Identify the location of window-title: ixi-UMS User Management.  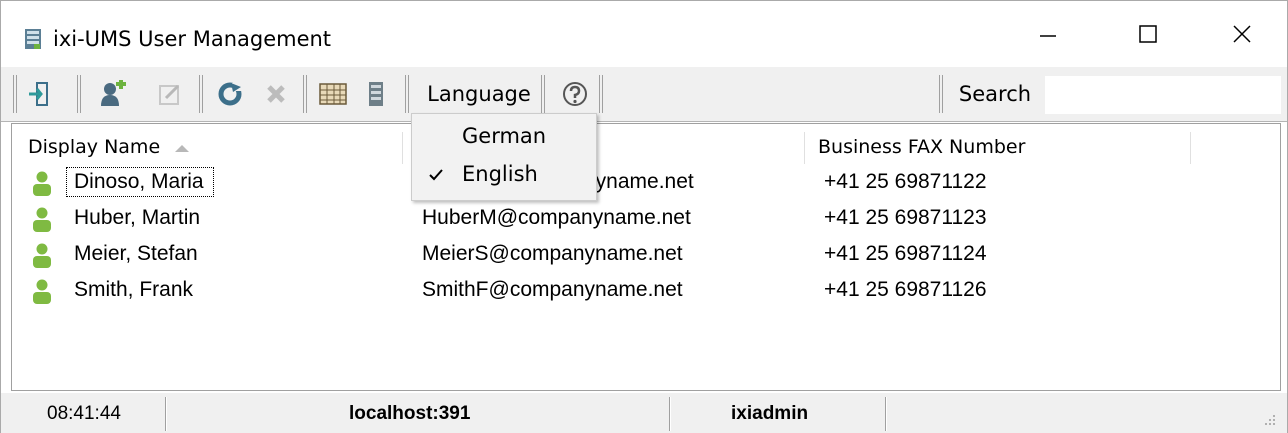
(192, 39).